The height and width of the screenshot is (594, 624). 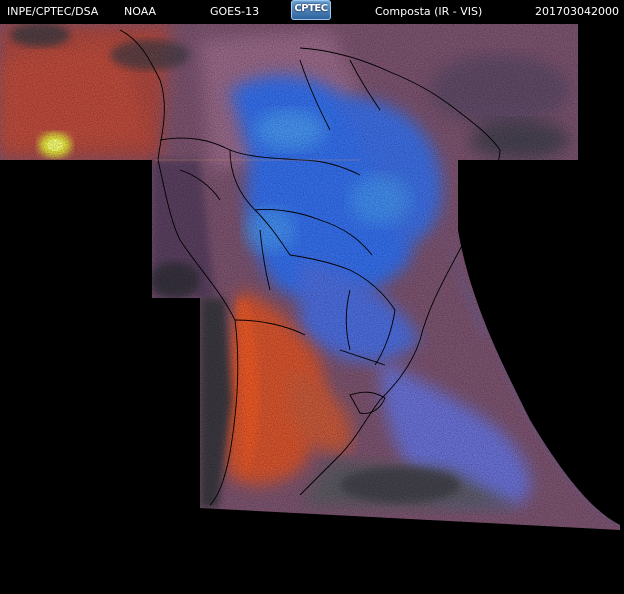 I want to click on cptec-logo: CPTEC, so click(x=311, y=10).